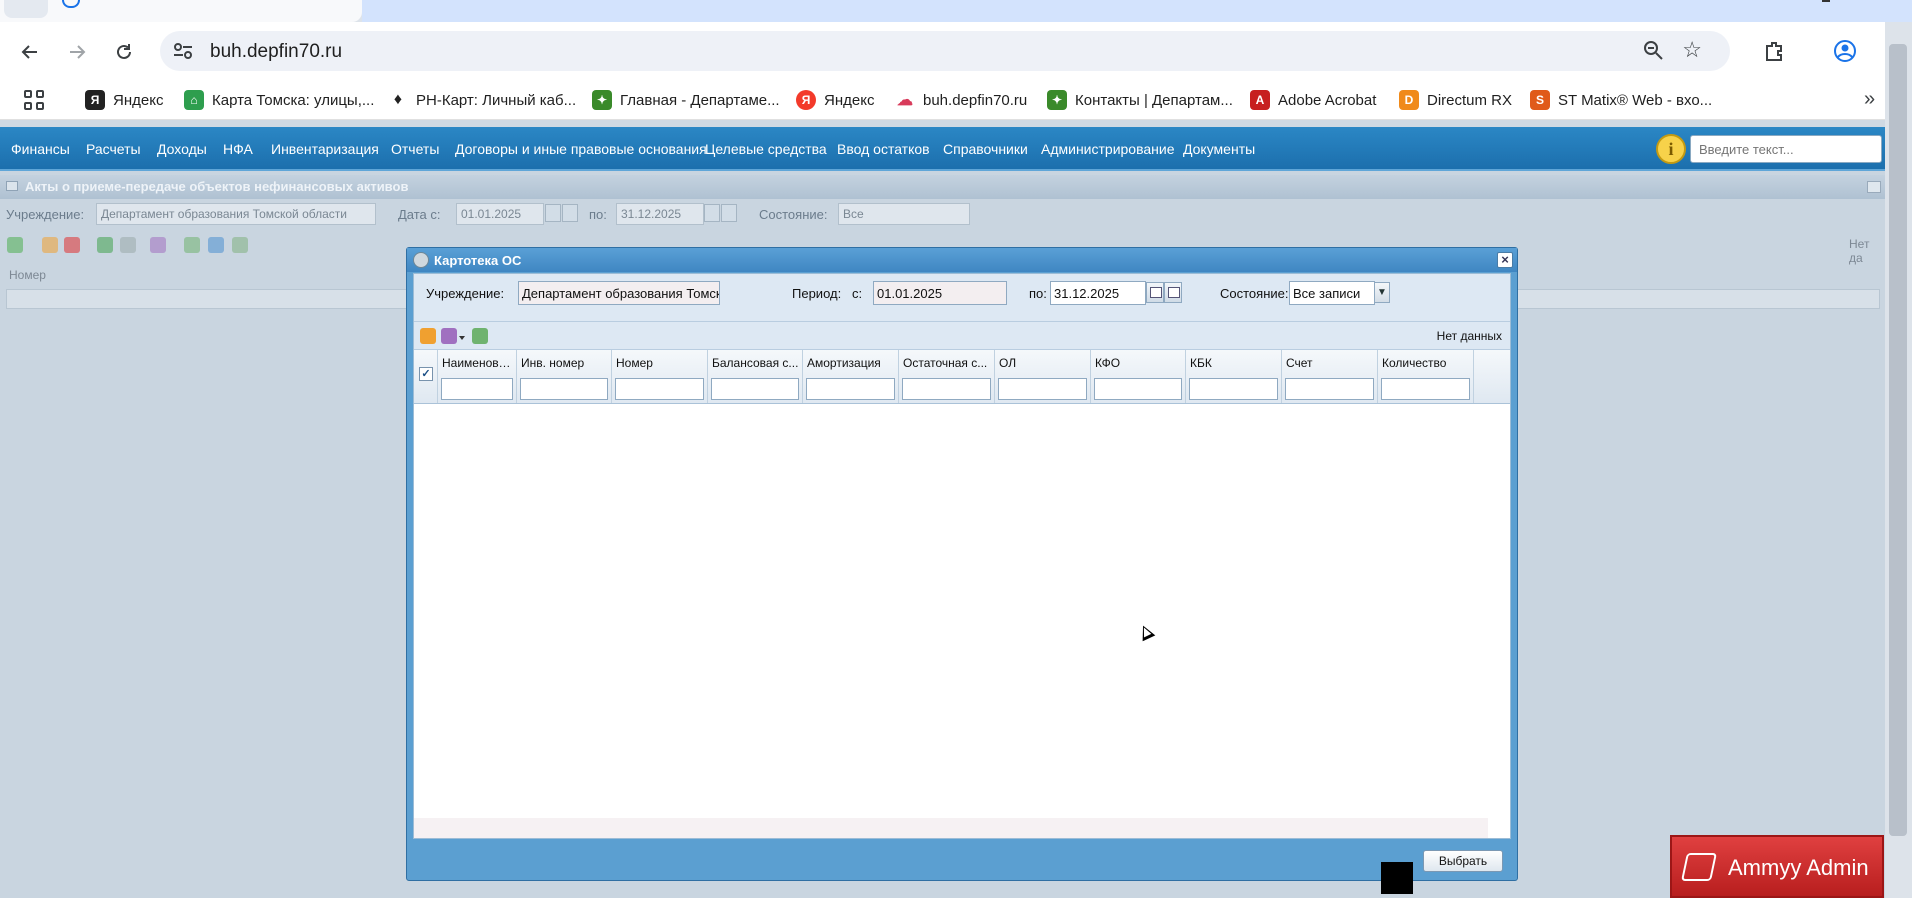 The width and height of the screenshot is (1912, 898). Describe the element at coordinates (15, 245) in the screenshot. I see `add-icon` at that location.